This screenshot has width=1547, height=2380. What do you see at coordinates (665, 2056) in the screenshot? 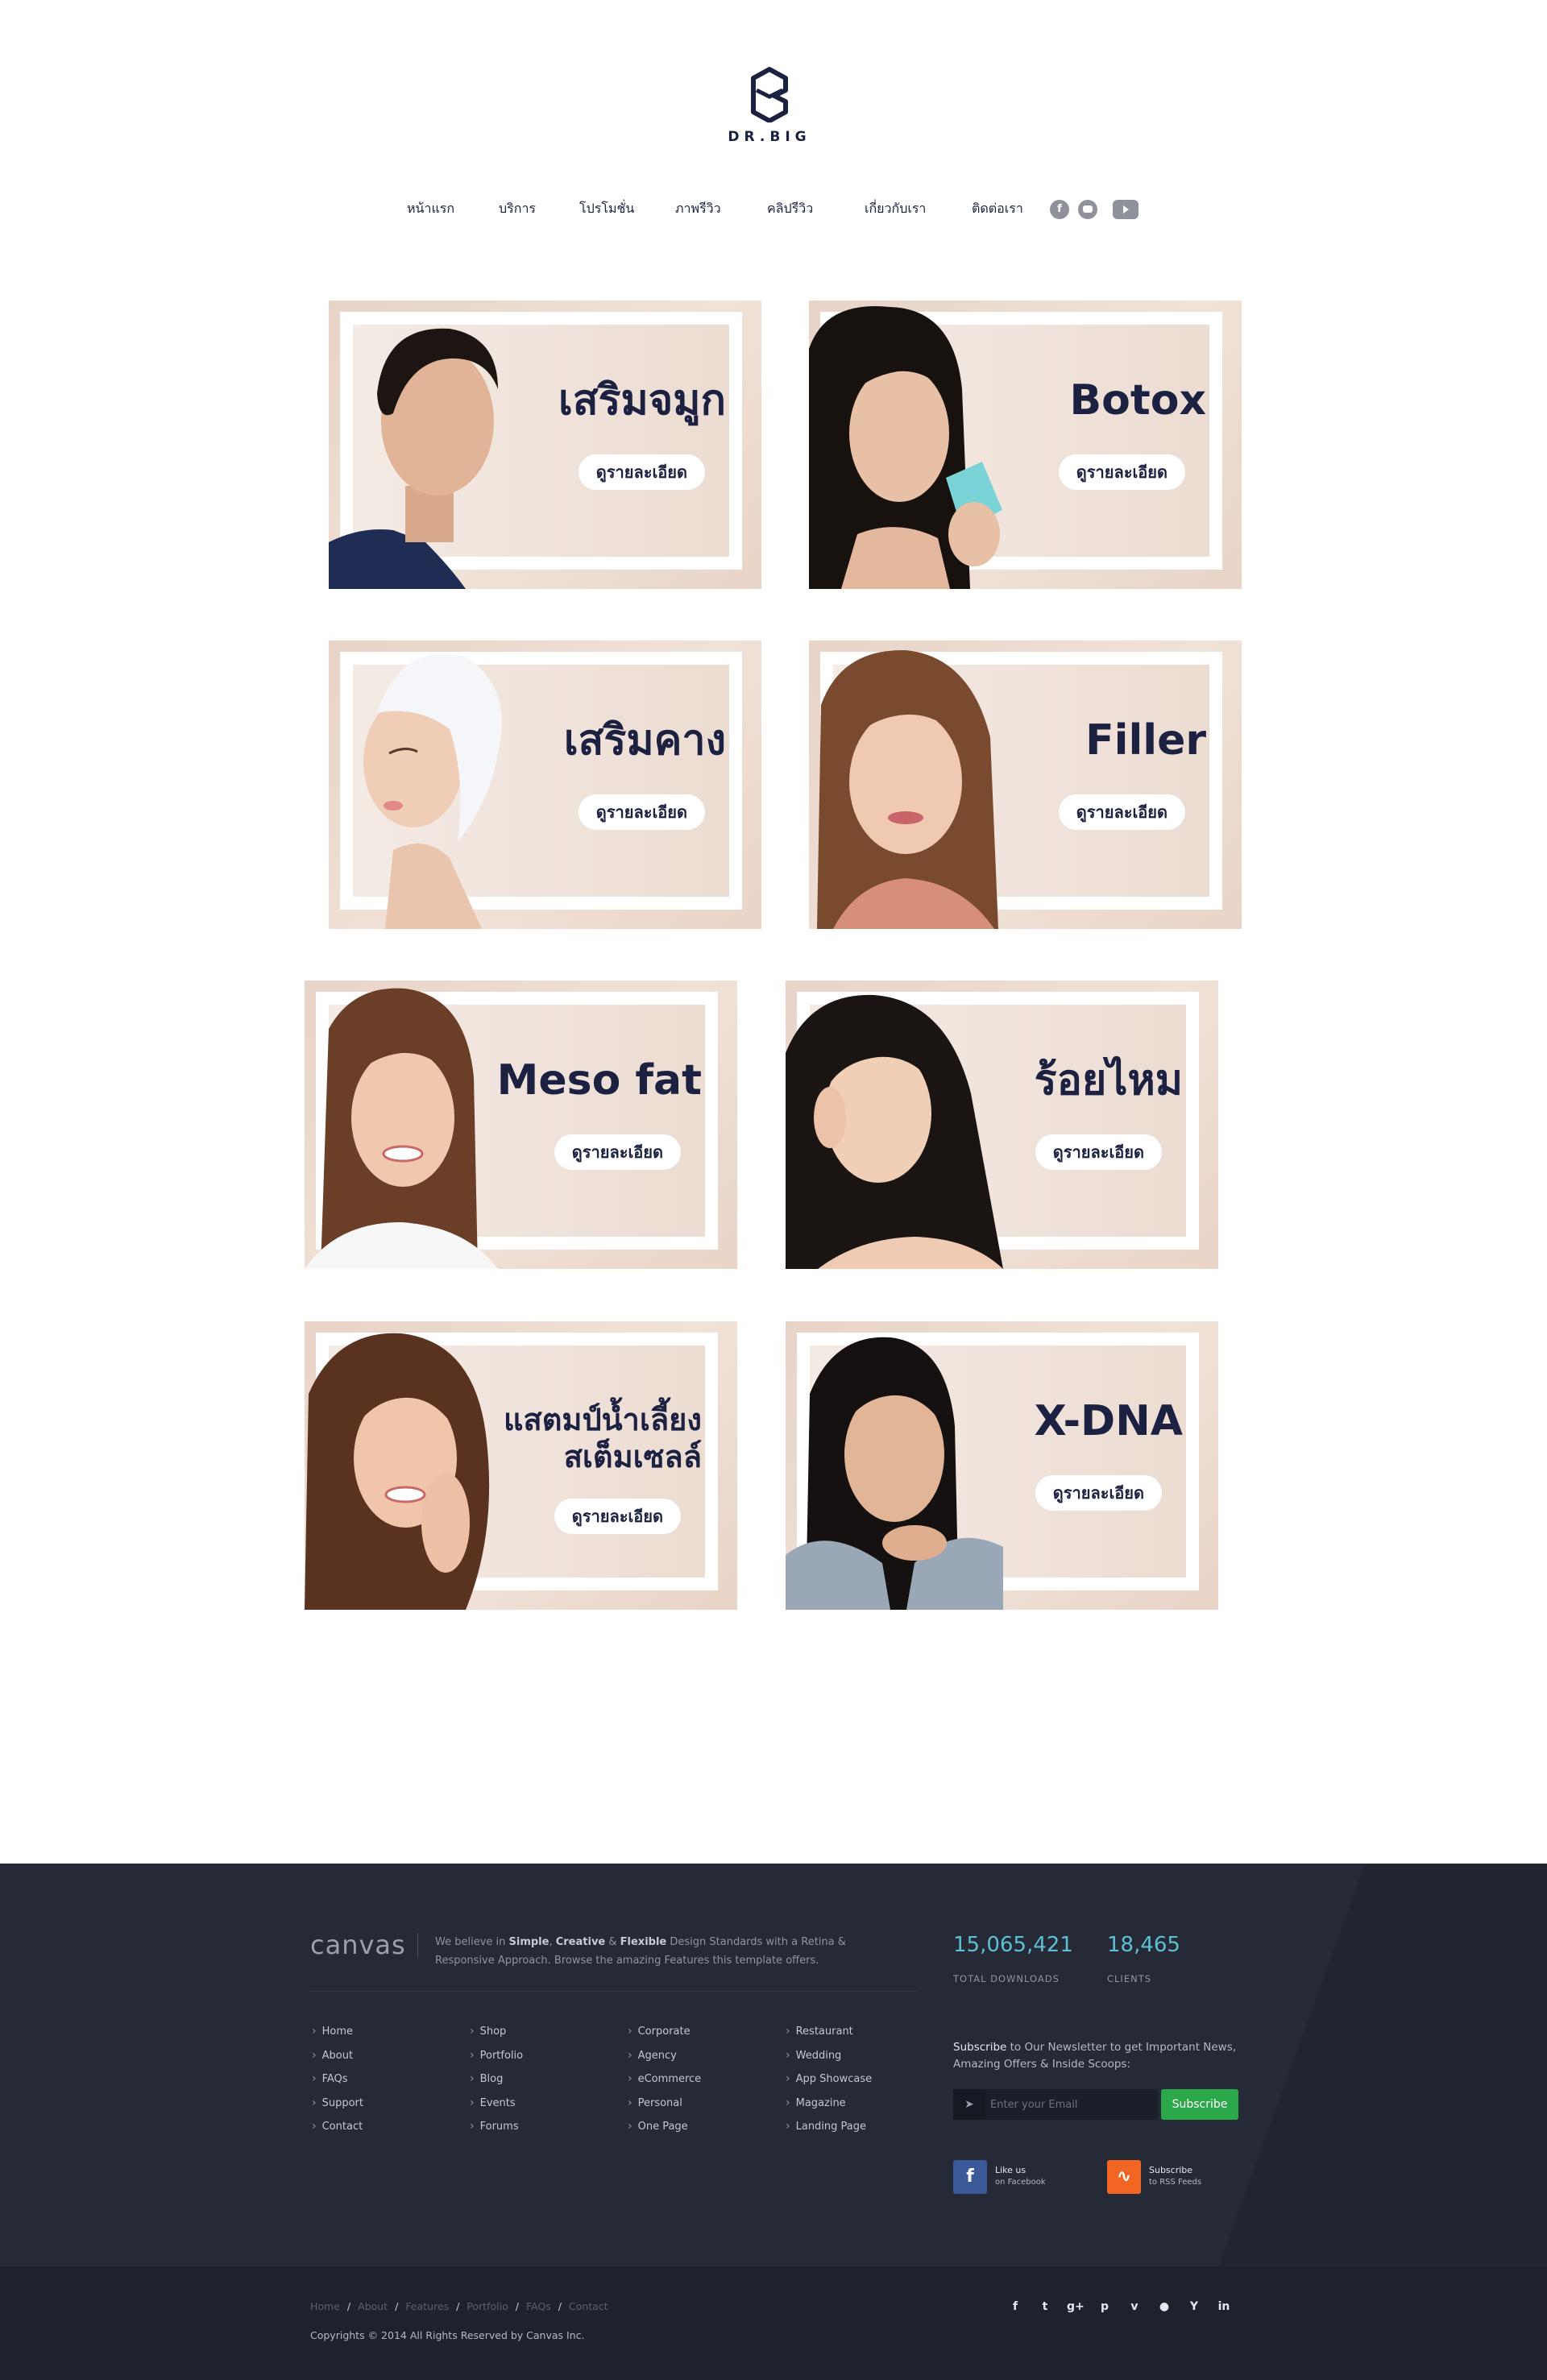
I see `footer-link: Agency` at bounding box center [665, 2056].